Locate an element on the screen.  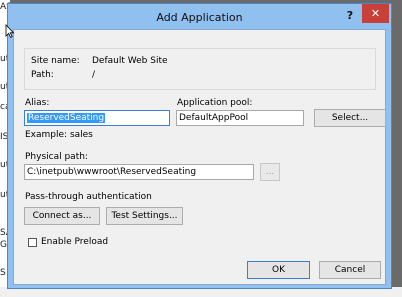
path-value: / is located at coordinates (94, 75).